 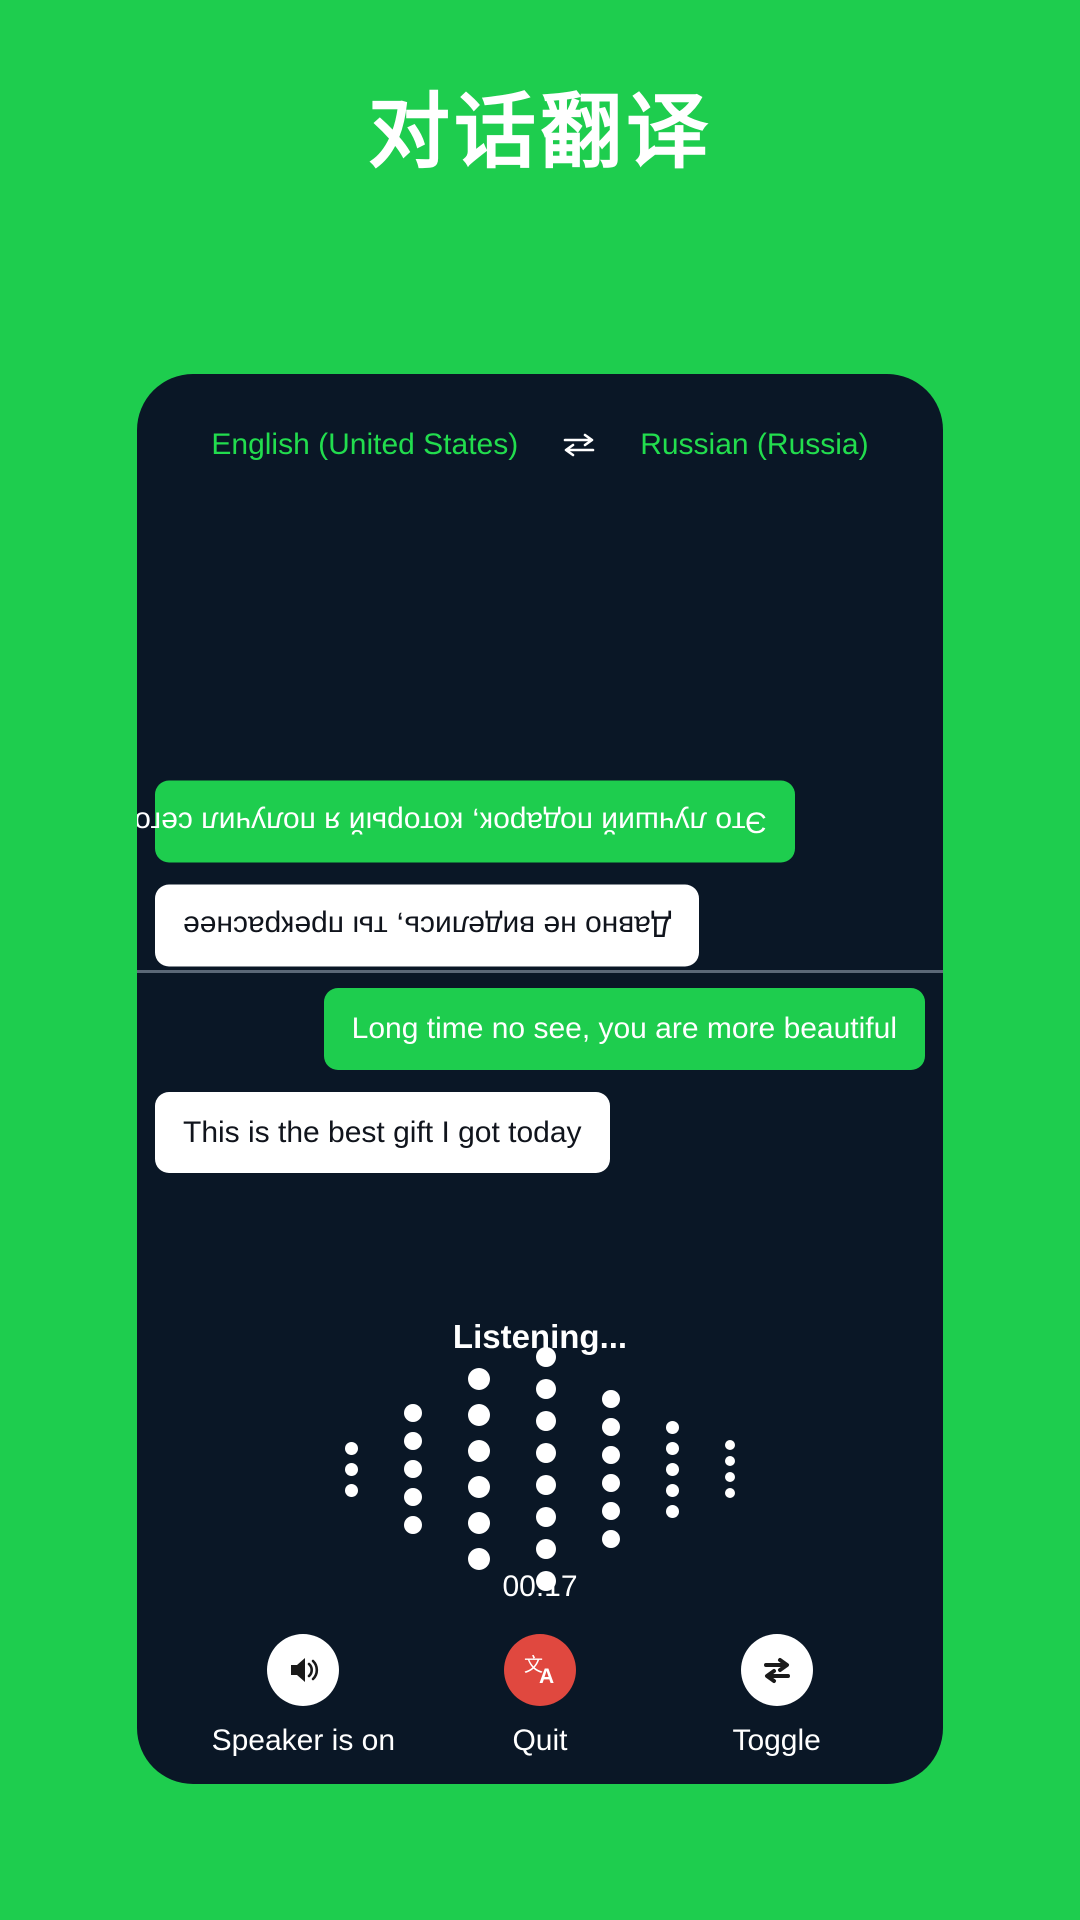 I want to click on target-language-label: Russian (Russia), so click(x=754, y=445).